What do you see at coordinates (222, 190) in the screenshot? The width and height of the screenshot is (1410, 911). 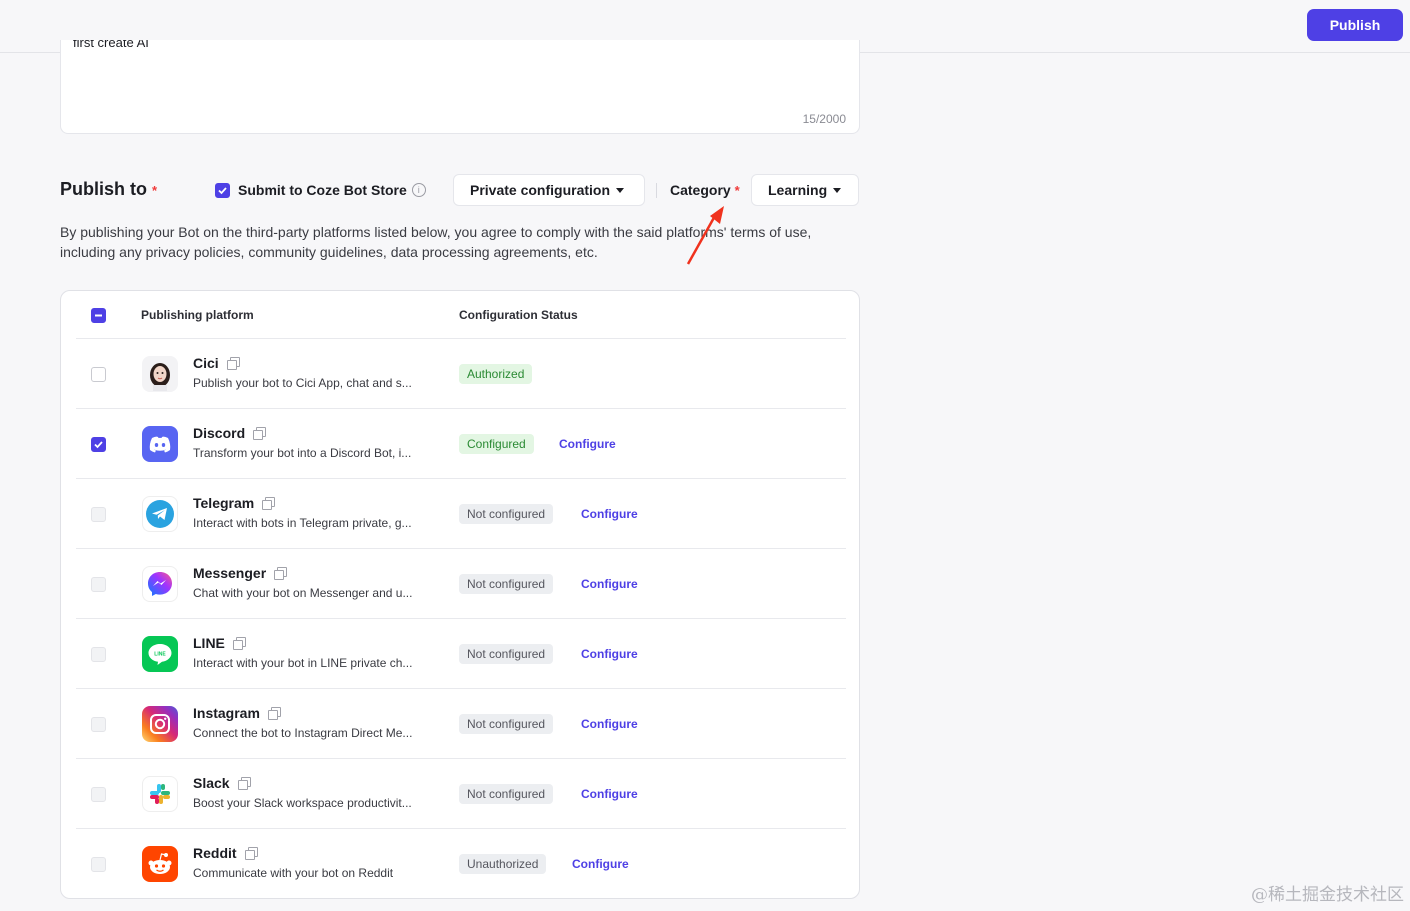 I see `checkbox-checked-icon` at bounding box center [222, 190].